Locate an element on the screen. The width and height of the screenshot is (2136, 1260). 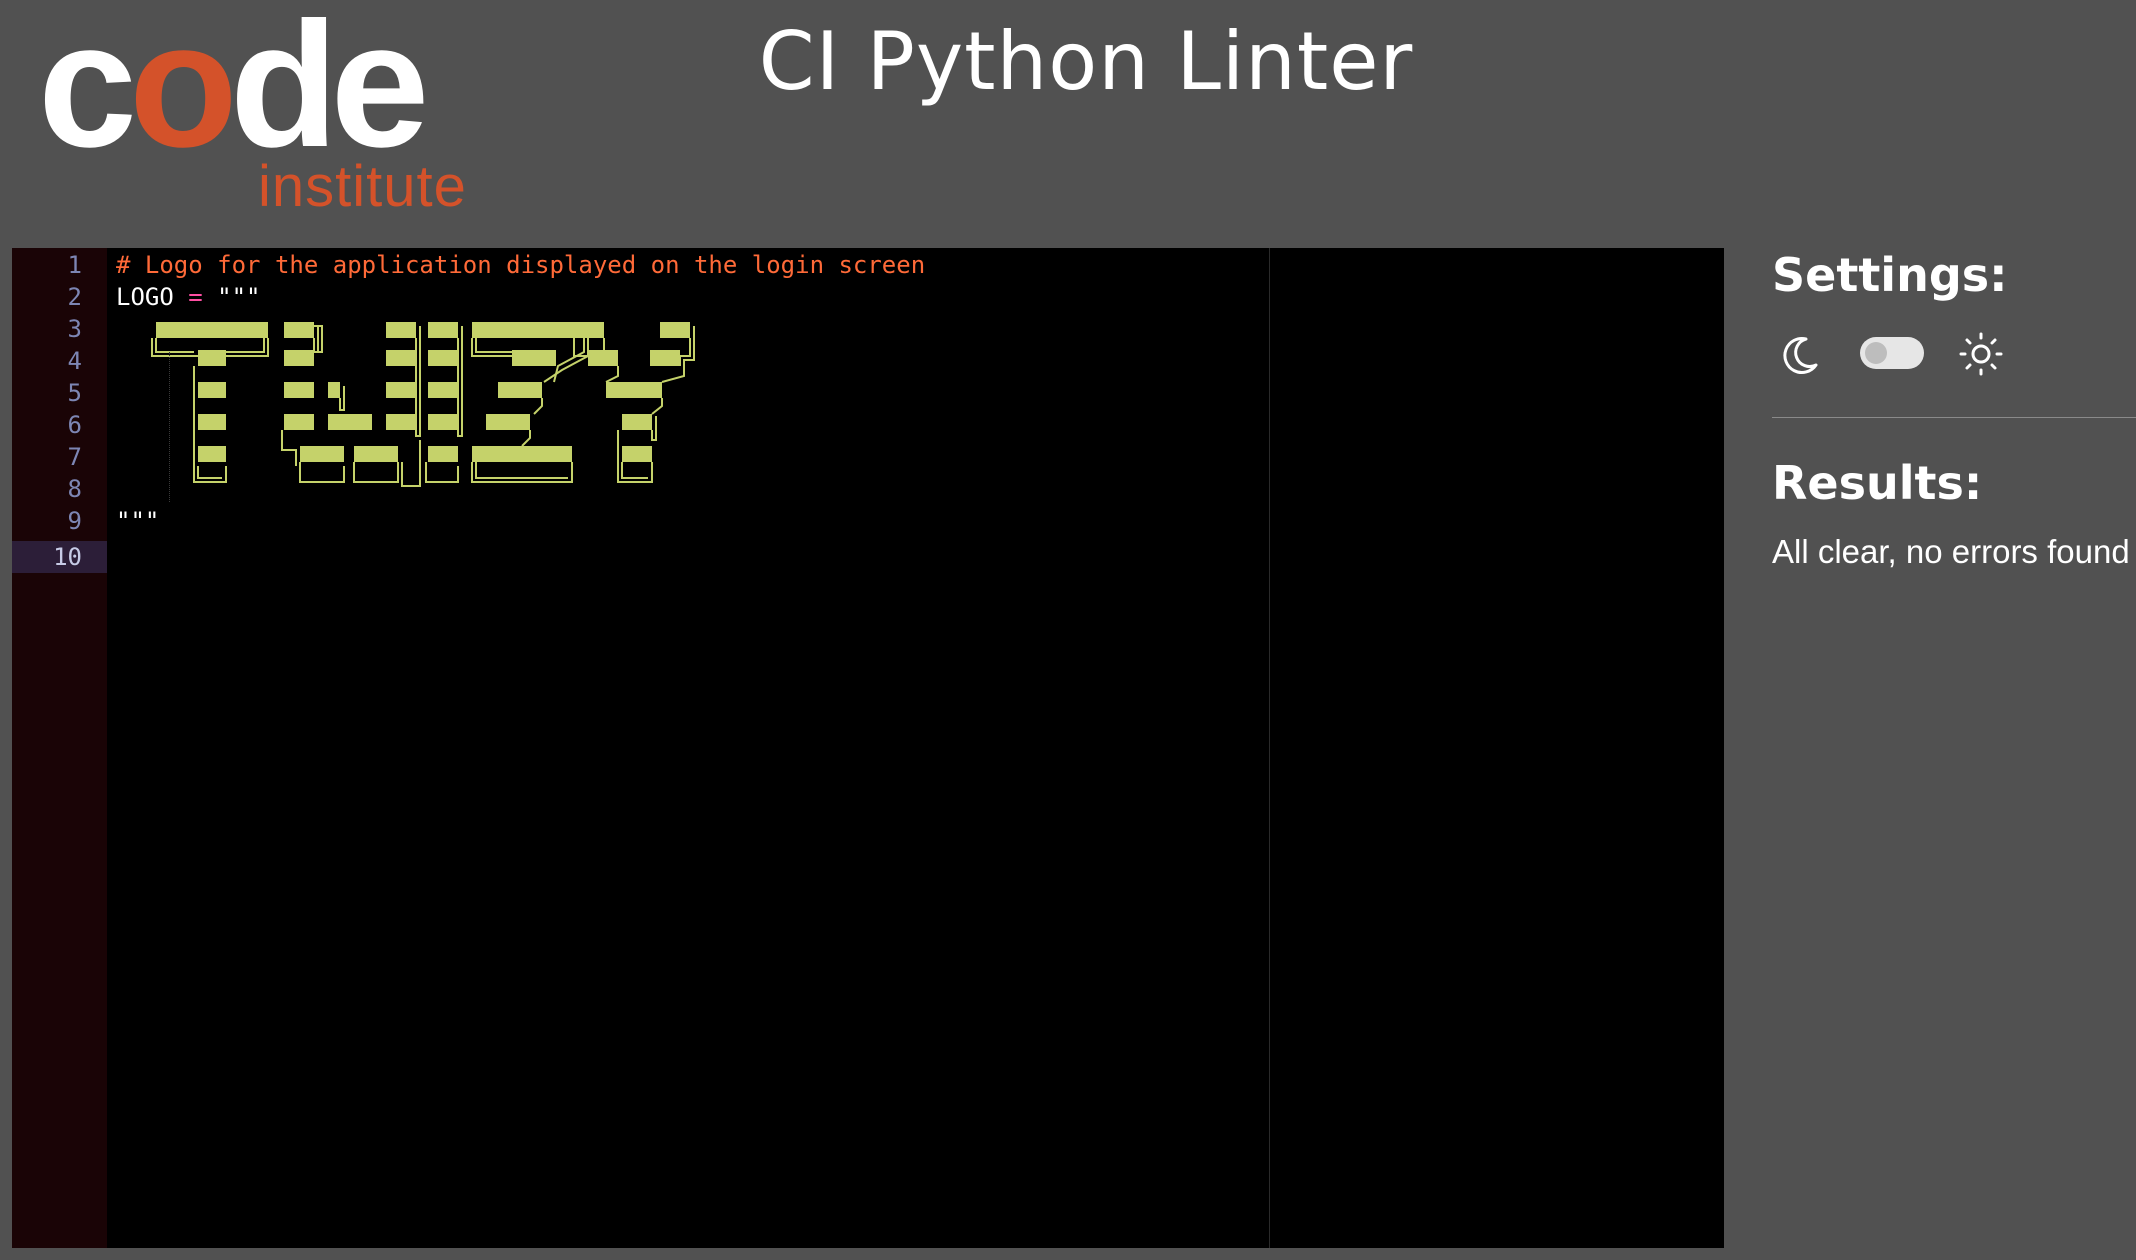
variable-token: LOGO is located at coordinates (145, 297).